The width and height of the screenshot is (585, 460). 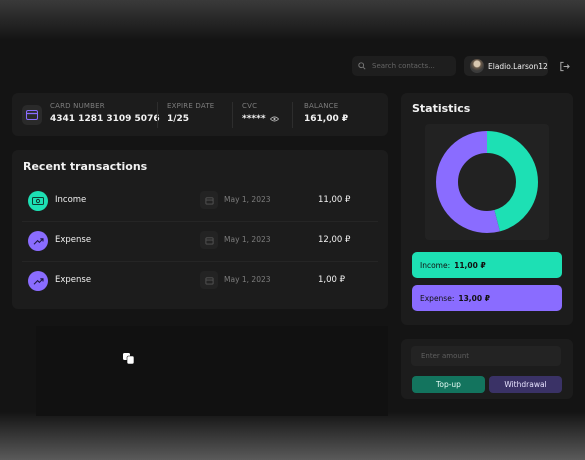 I want to click on cvc-row: *****, so click(x=260, y=119).